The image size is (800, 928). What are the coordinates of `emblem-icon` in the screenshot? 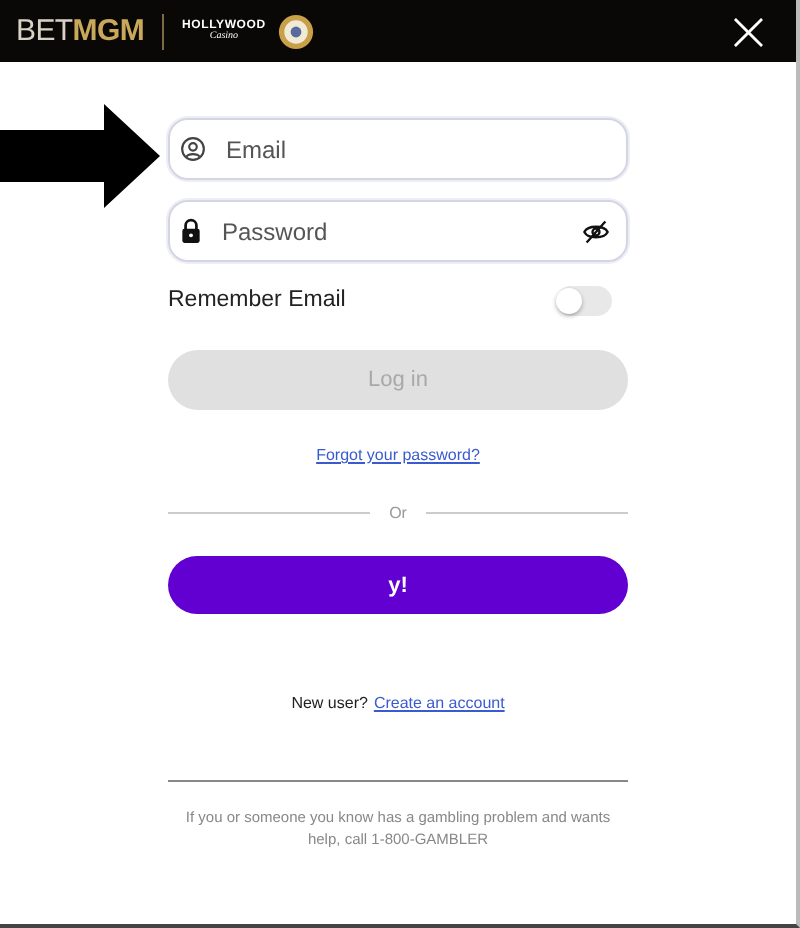 It's located at (295, 31).